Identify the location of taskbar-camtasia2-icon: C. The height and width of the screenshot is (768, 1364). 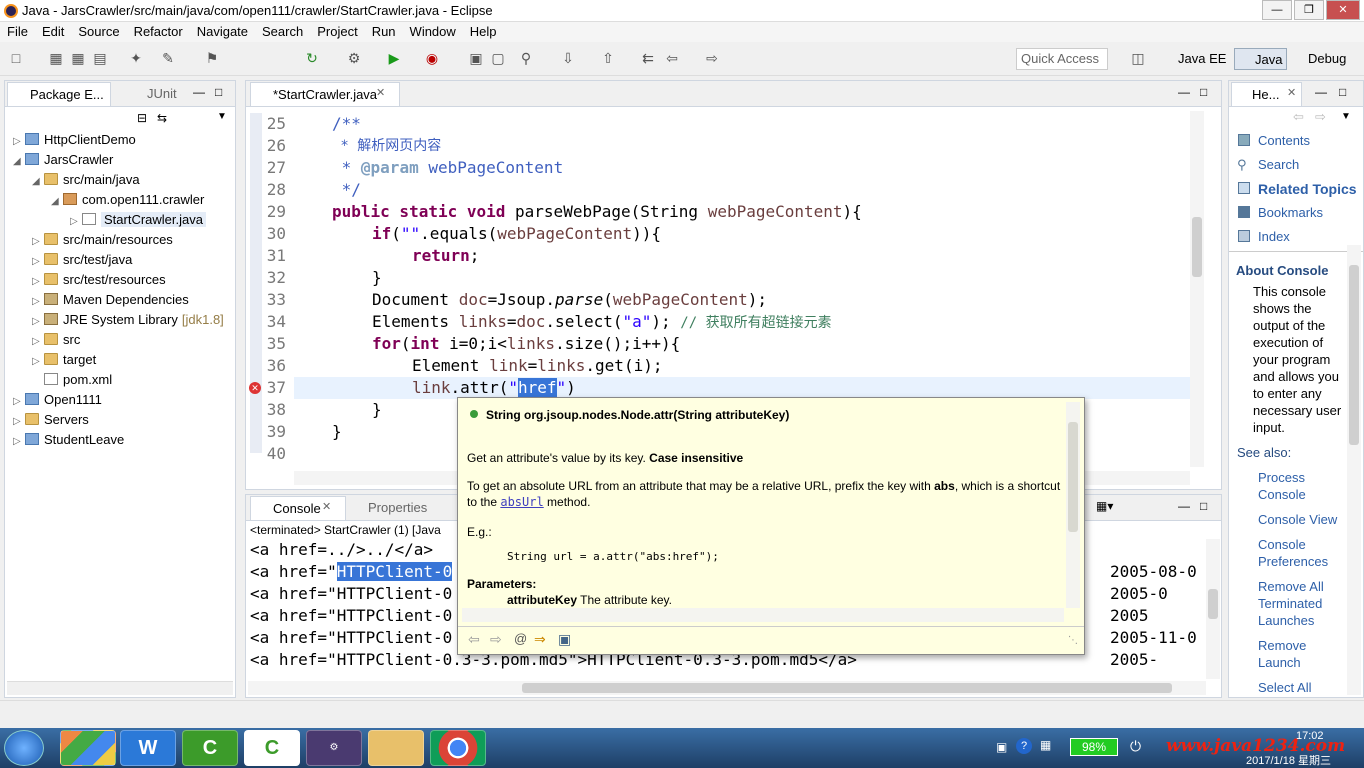
(272, 748).